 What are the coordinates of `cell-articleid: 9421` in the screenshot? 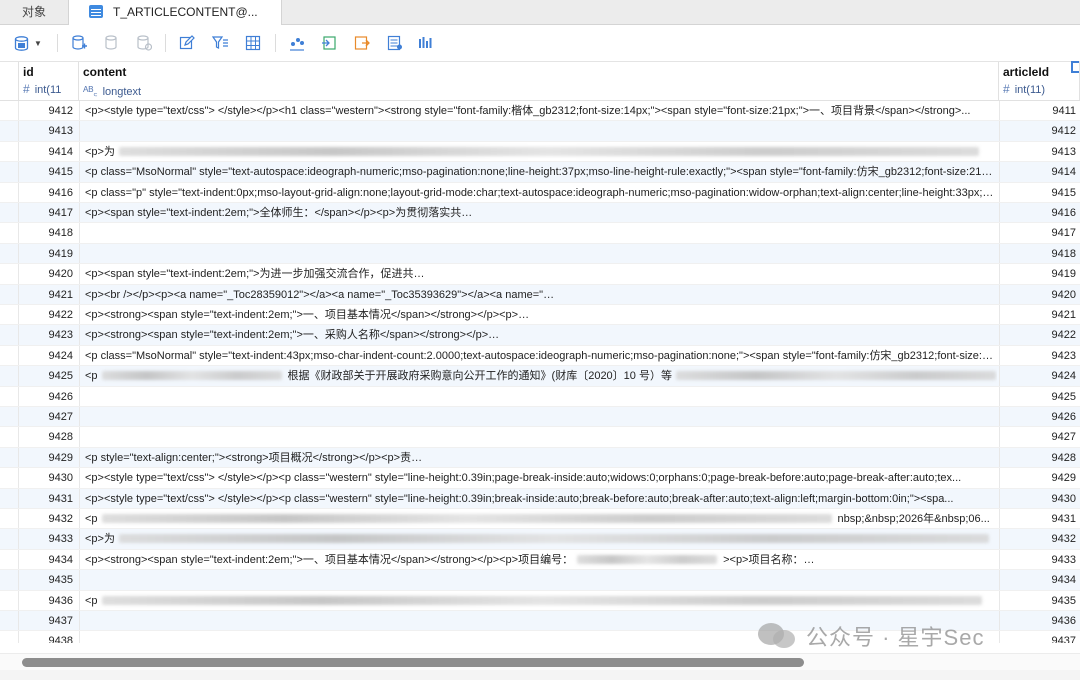 It's located at (1037, 315).